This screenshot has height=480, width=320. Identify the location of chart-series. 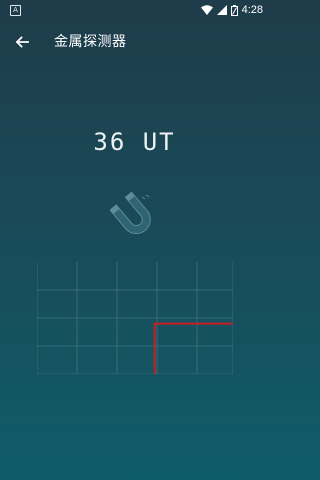
(193, 348).